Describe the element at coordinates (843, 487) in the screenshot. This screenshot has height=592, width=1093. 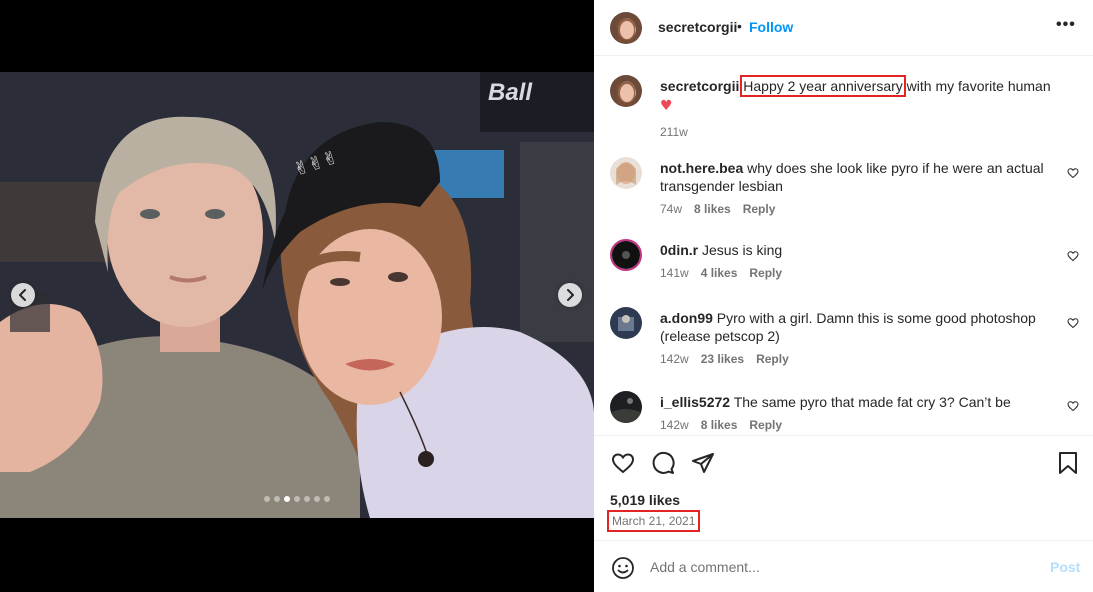
I see `post-actions: 5,019 likes March 21, 2021` at that location.